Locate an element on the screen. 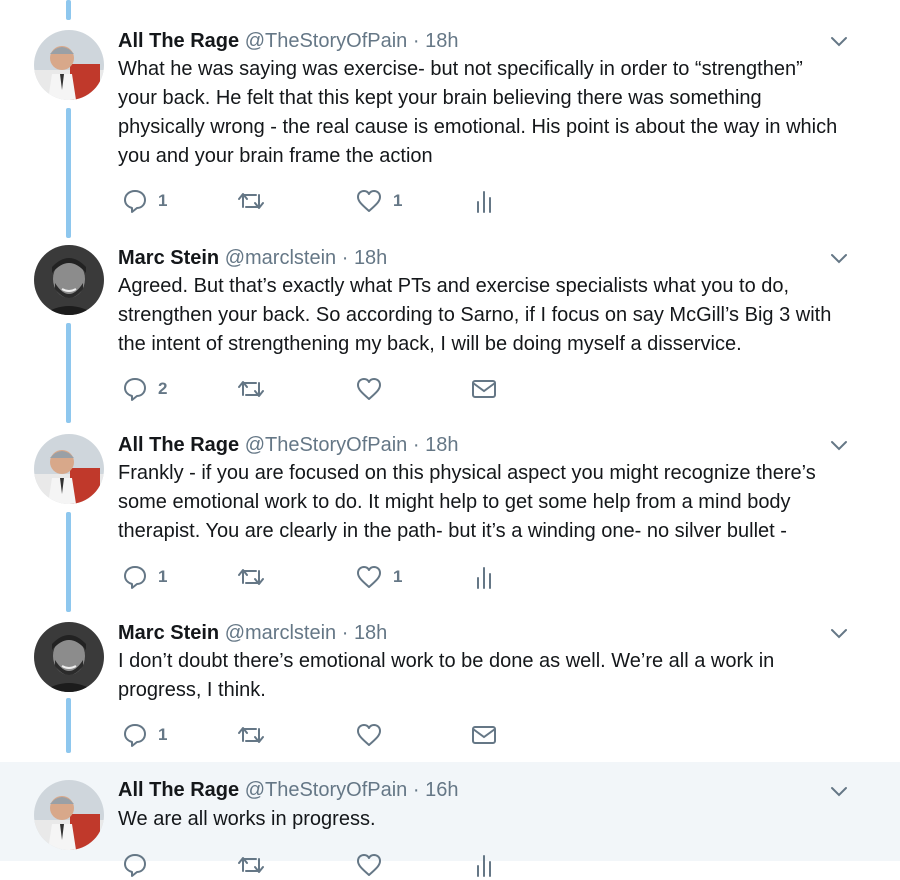 This screenshot has height=880, width=900. thread-line is located at coordinates (68, 10).